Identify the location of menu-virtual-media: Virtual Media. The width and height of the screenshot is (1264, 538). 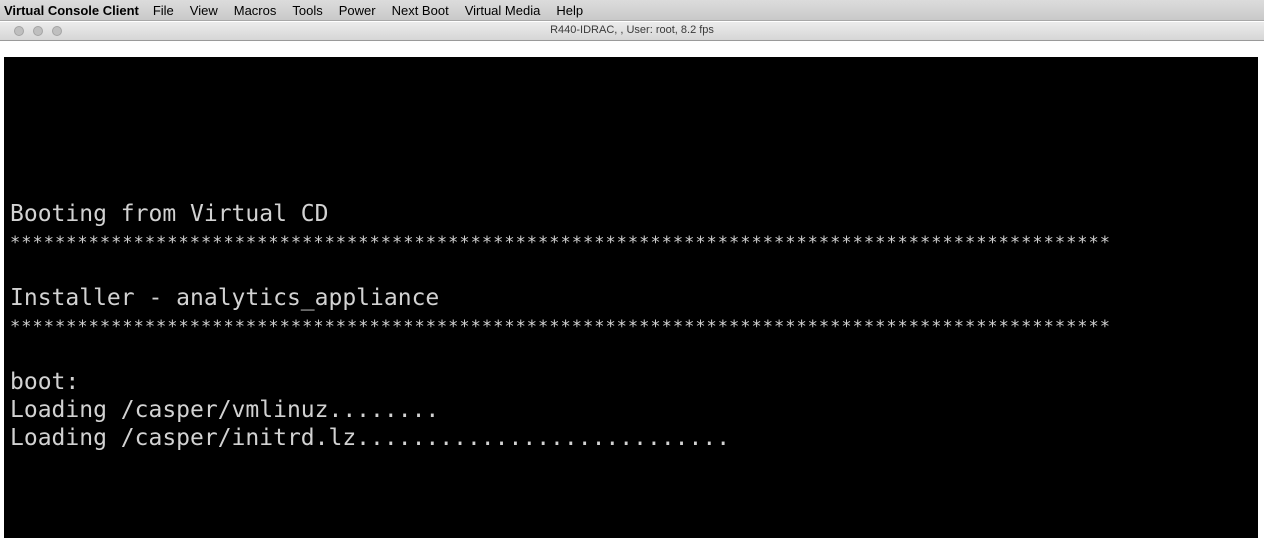
(503, 10).